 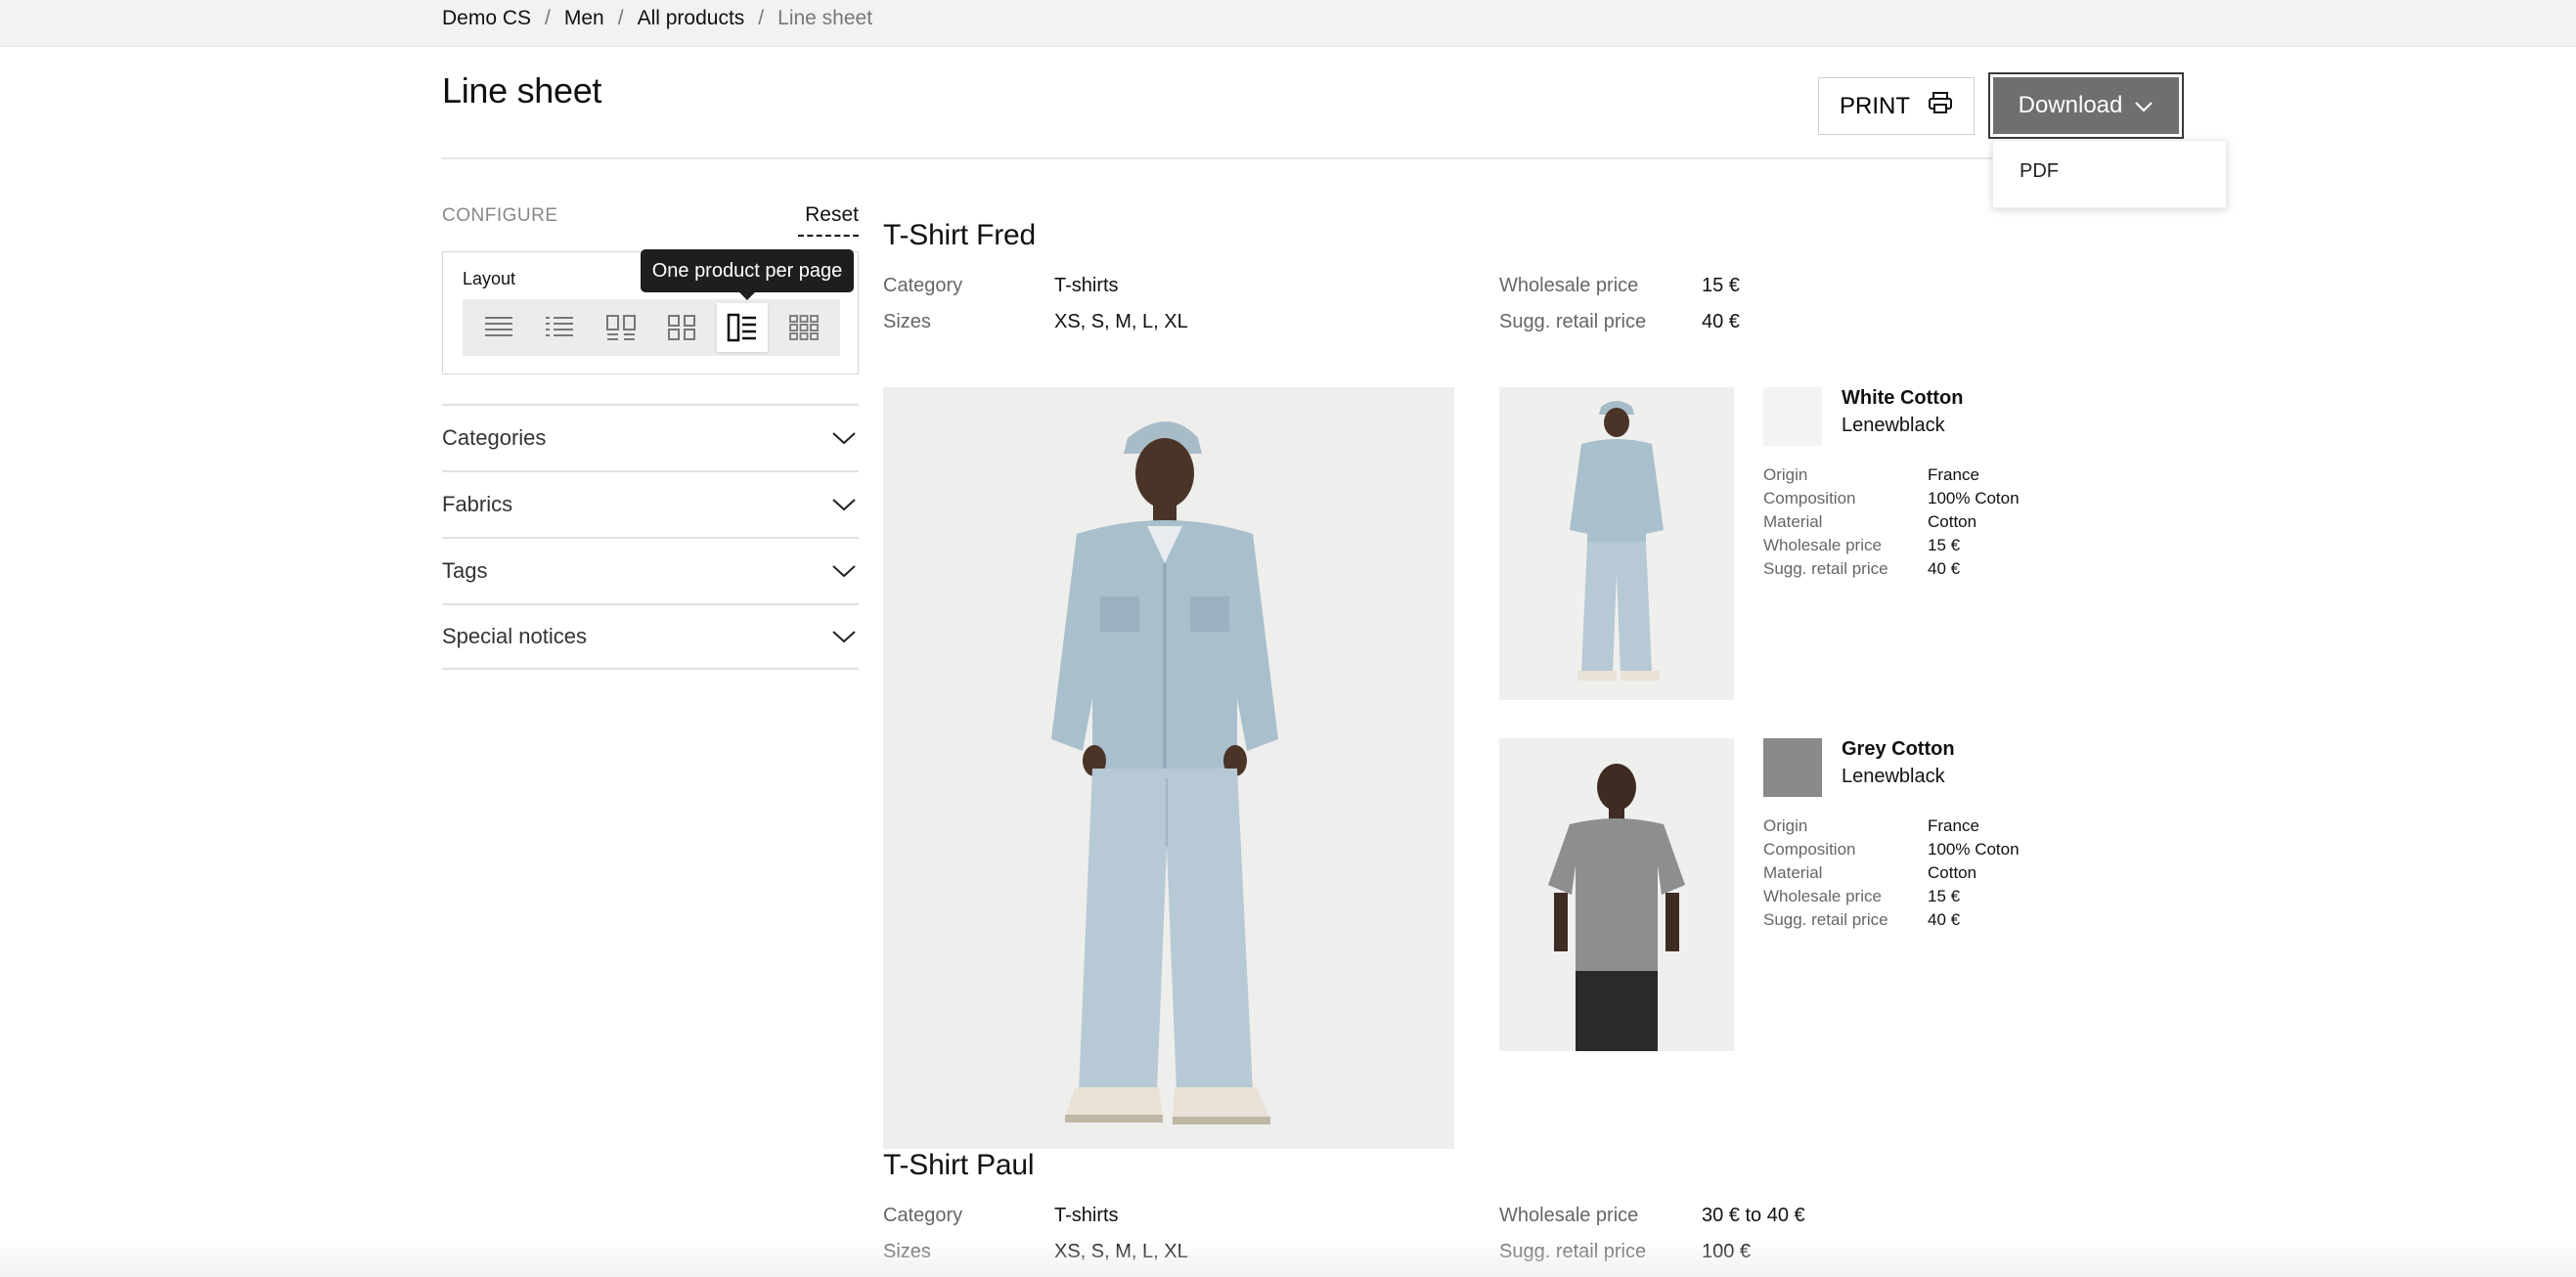 I want to click on download-button: Download, so click(x=2086, y=105).